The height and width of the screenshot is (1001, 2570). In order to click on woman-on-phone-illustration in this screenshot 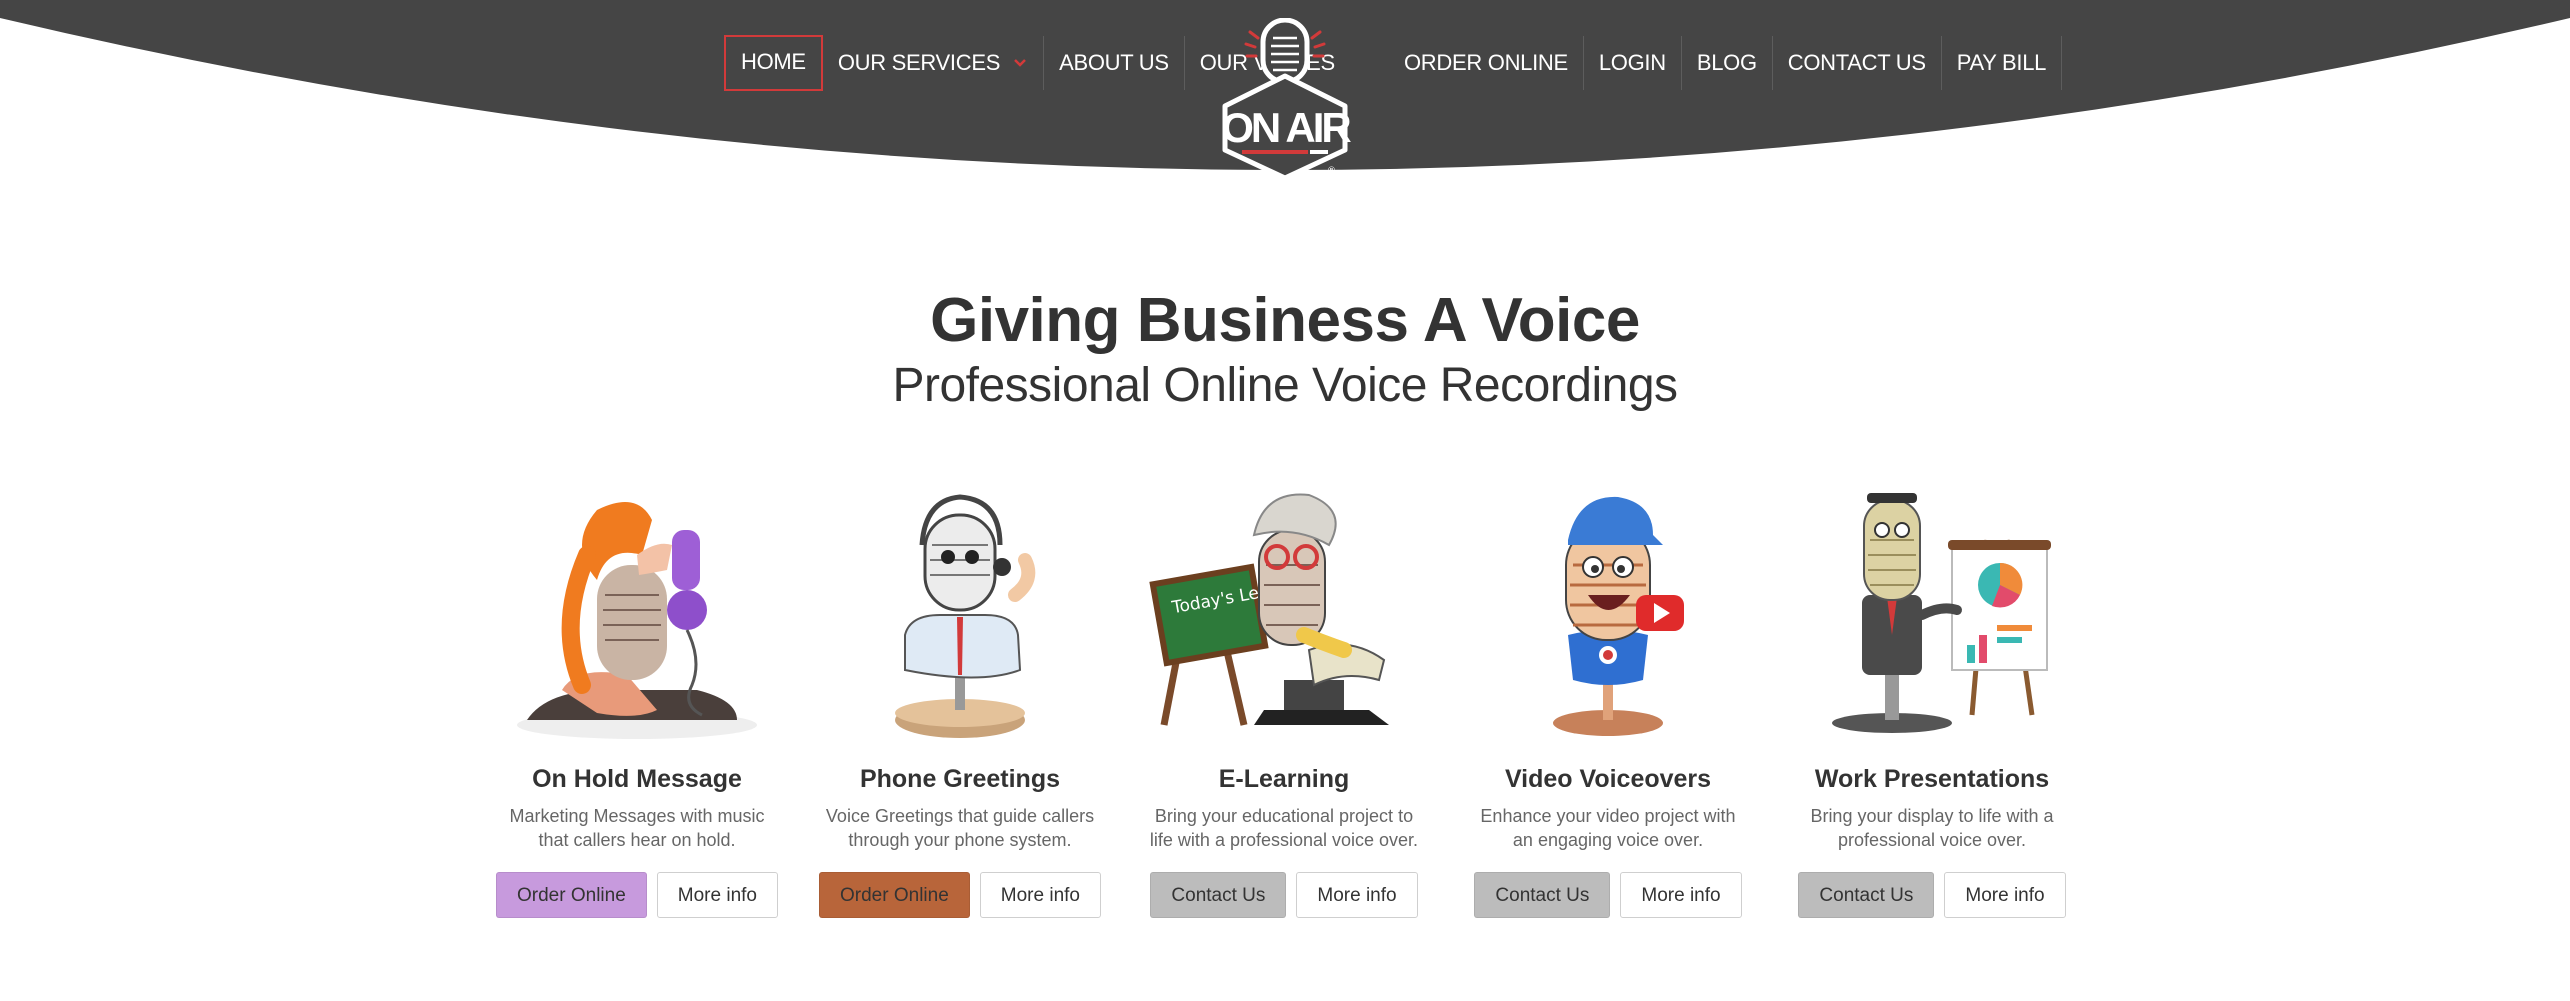, I will do `click(637, 620)`.